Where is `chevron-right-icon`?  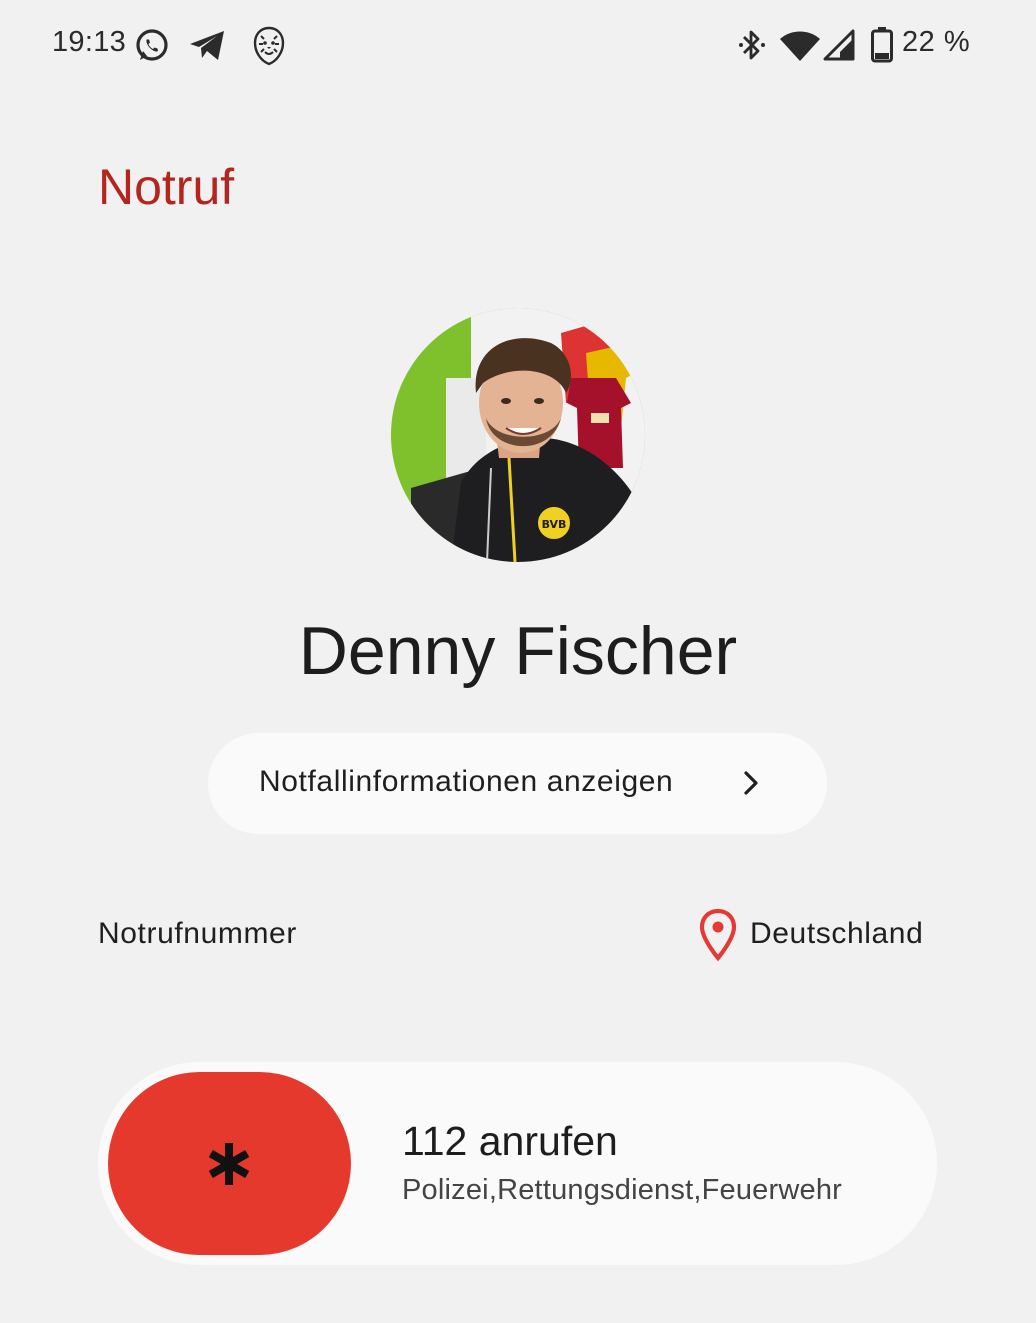
chevron-right-icon is located at coordinates (751, 783).